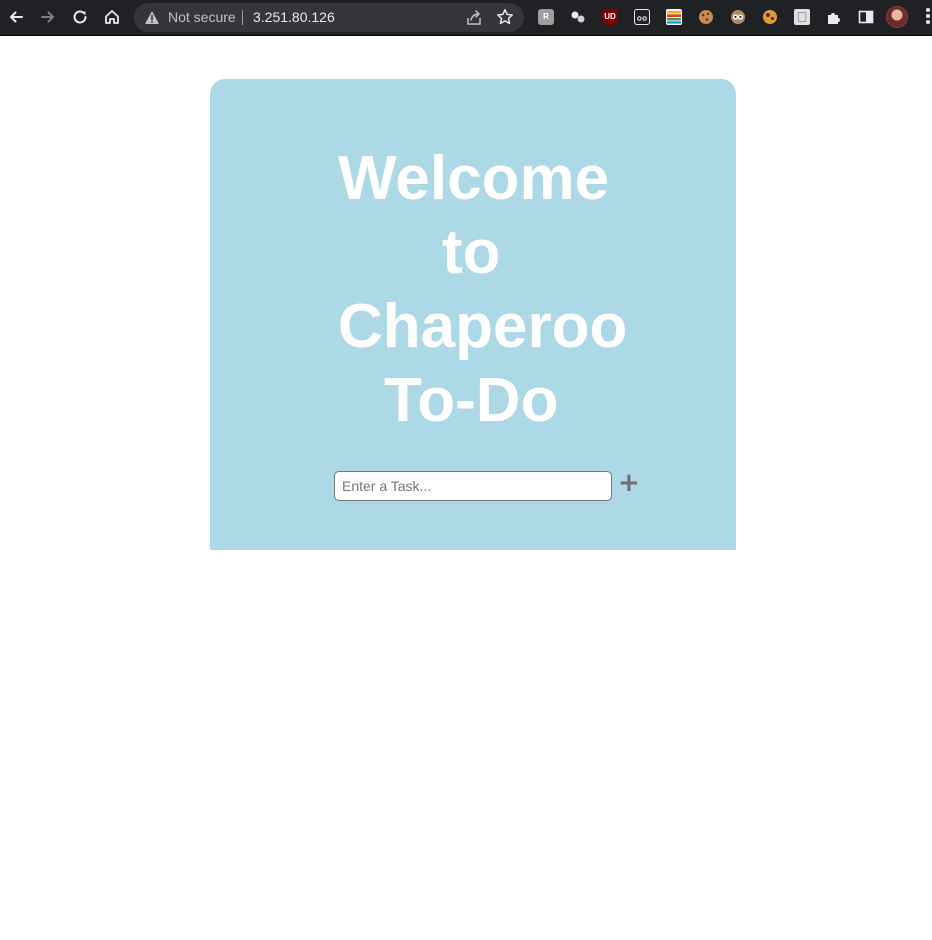 The height and width of the screenshot is (940, 932). I want to click on task-input, so click(473, 486).